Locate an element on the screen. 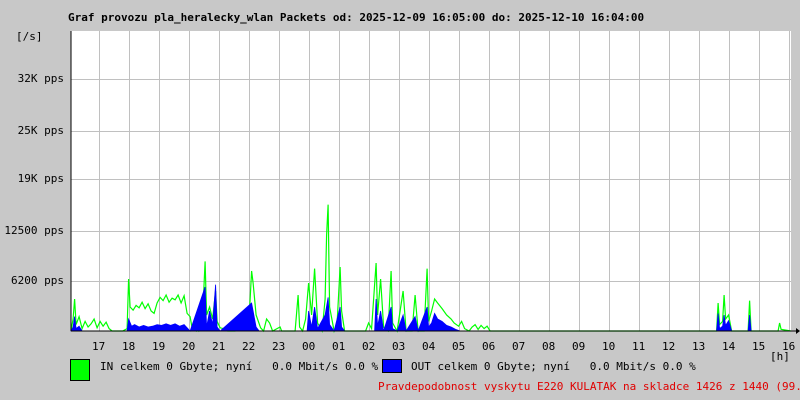 The width and height of the screenshot is (800, 400). y-unit-label: [/s] is located at coordinates (29, 36).